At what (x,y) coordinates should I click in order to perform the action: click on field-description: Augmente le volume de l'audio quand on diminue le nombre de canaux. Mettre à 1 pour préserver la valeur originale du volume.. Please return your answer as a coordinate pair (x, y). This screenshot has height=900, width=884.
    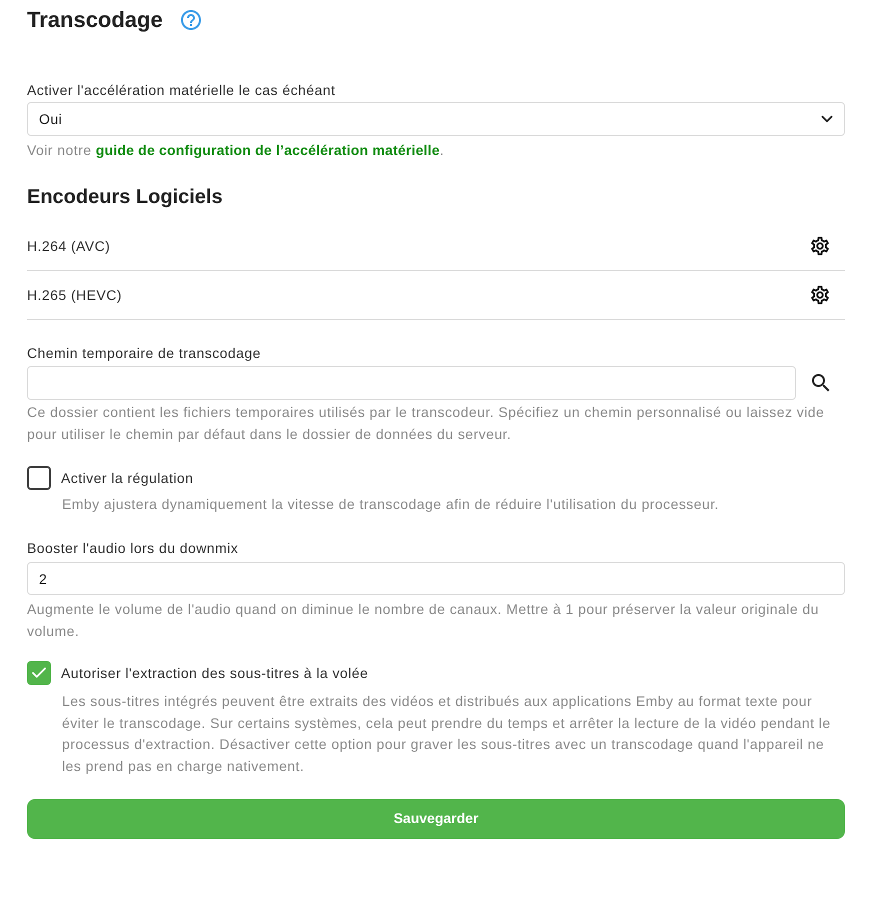
    Looking at the image, I should click on (423, 620).